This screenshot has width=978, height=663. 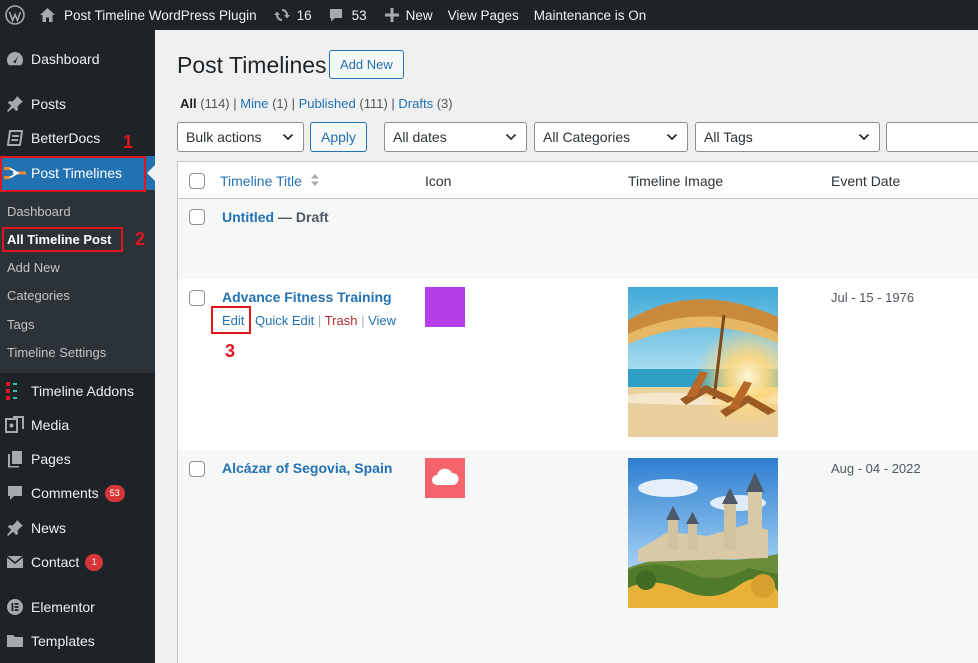 What do you see at coordinates (415, 103) in the screenshot?
I see `filter-drafts: Drafts` at bounding box center [415, 103].